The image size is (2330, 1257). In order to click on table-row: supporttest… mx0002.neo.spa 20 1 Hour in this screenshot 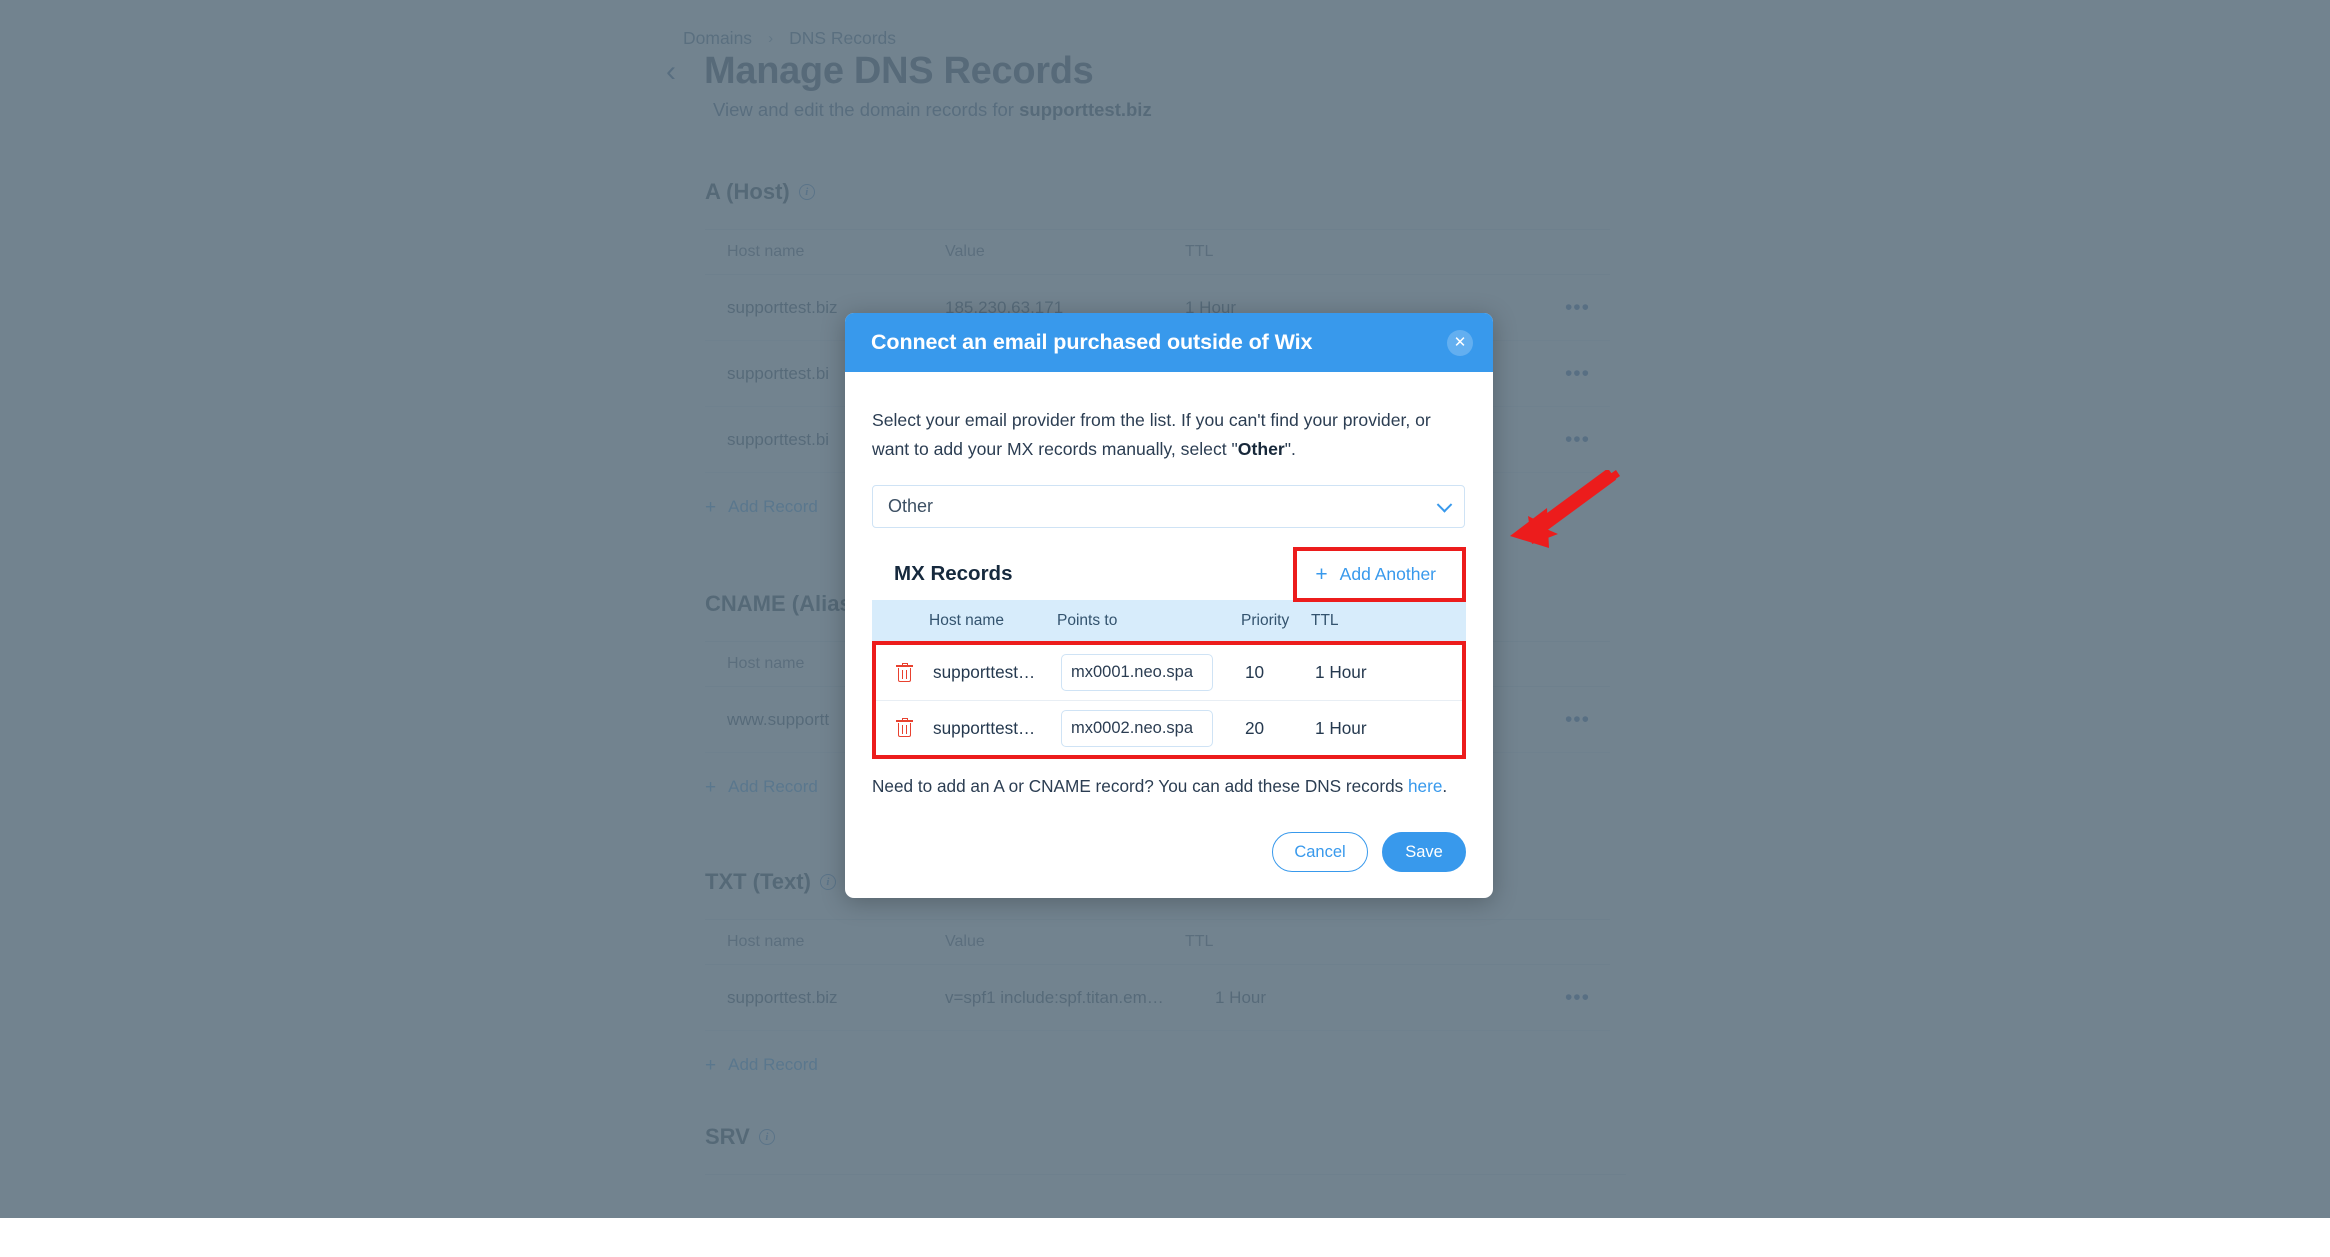, I will do `click(1169, 727)`.